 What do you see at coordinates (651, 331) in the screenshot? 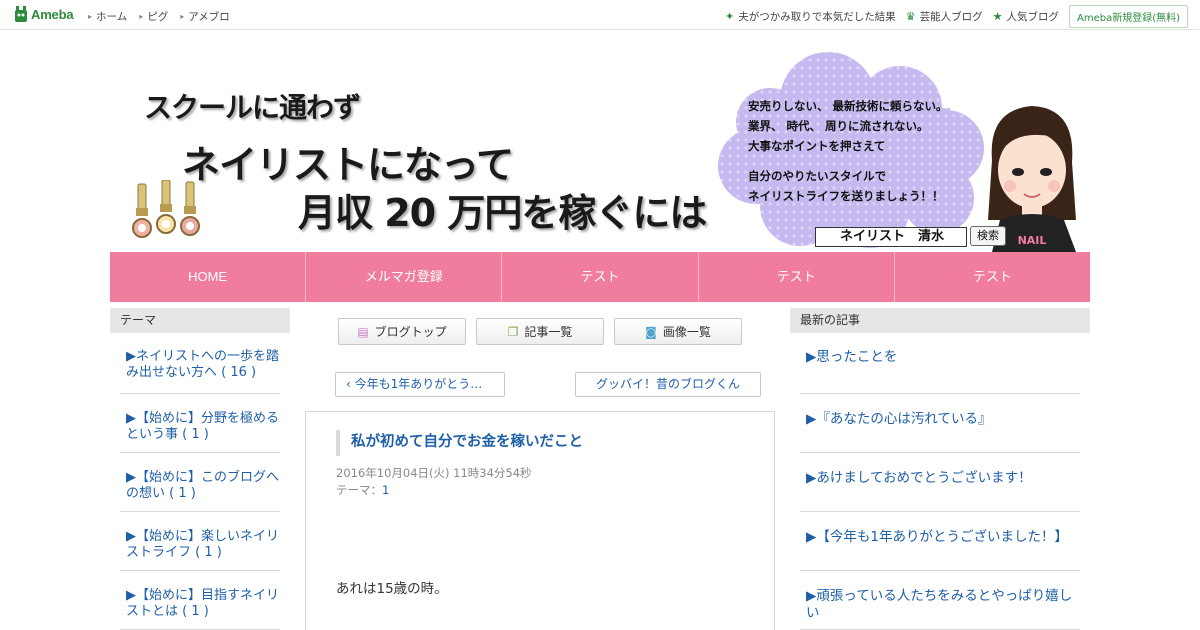
I see `camera-icon: ◙` at bounding box center [651, 331].